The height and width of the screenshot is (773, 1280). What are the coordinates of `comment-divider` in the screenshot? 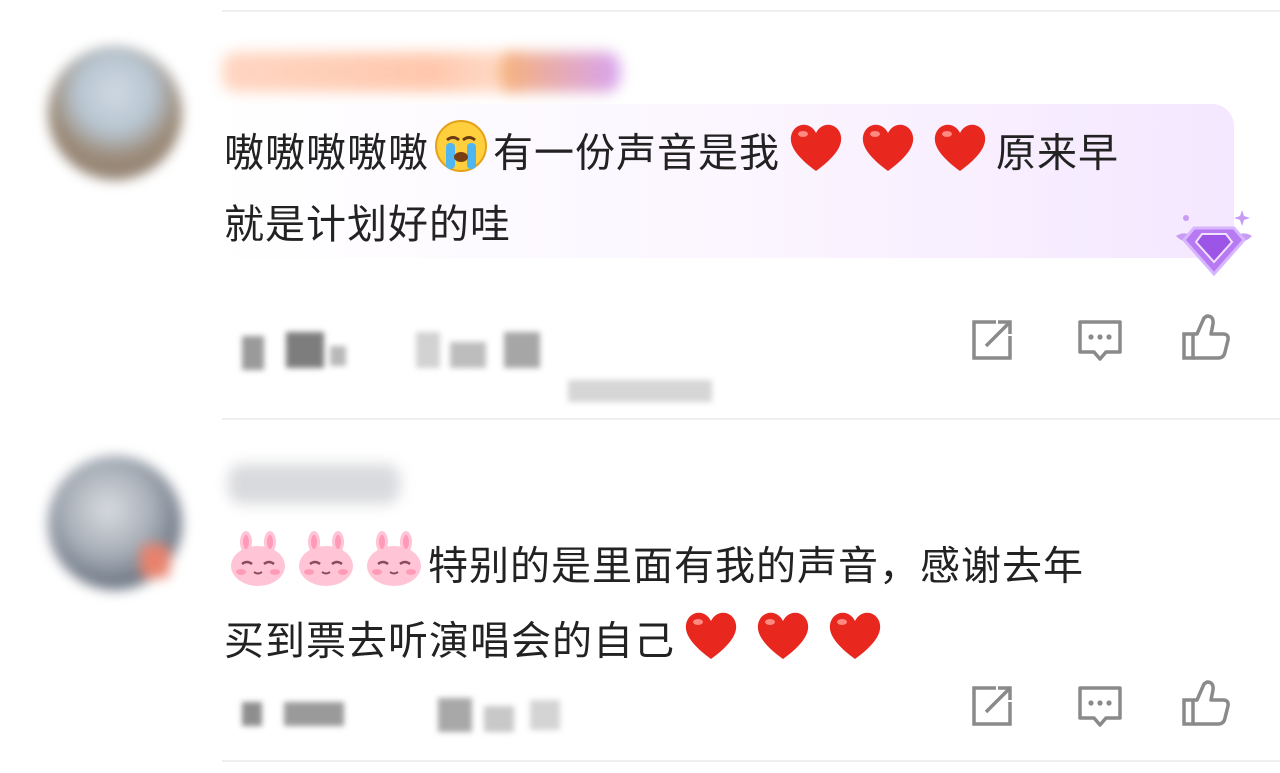 It's located at (751, 419).